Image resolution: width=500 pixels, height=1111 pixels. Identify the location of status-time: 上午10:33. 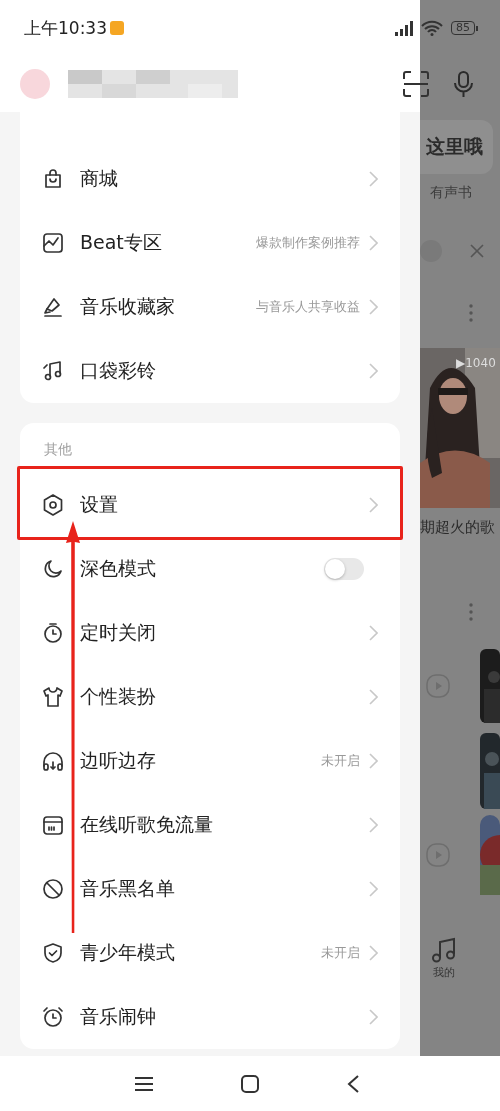
(65, 28).